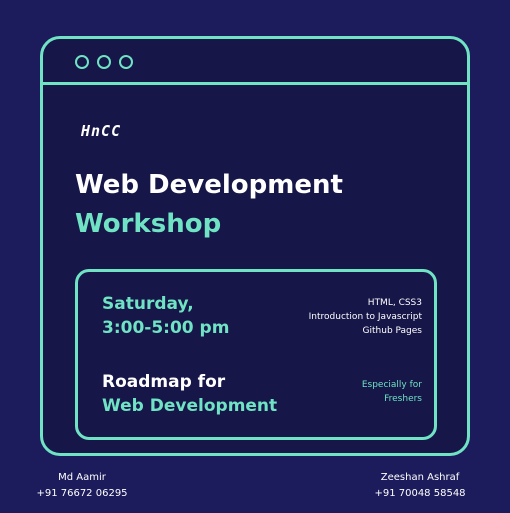 This screenshot has width=510, height=513. I want to click on audience-line2: Freshers, so click(403, 399).